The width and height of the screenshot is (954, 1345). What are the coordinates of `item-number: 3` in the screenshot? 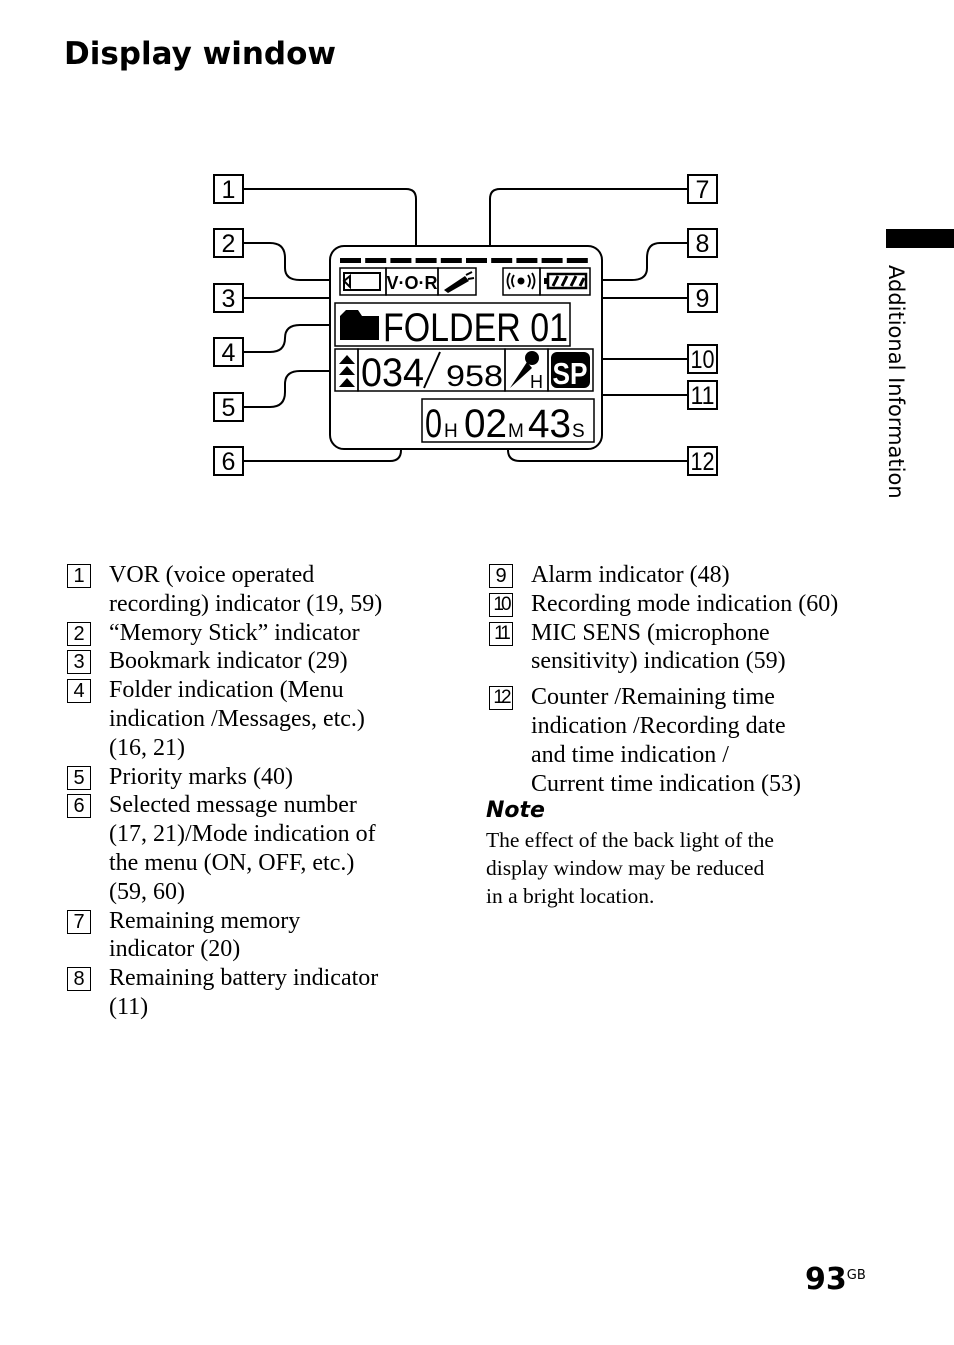 It's located at (79, 662).